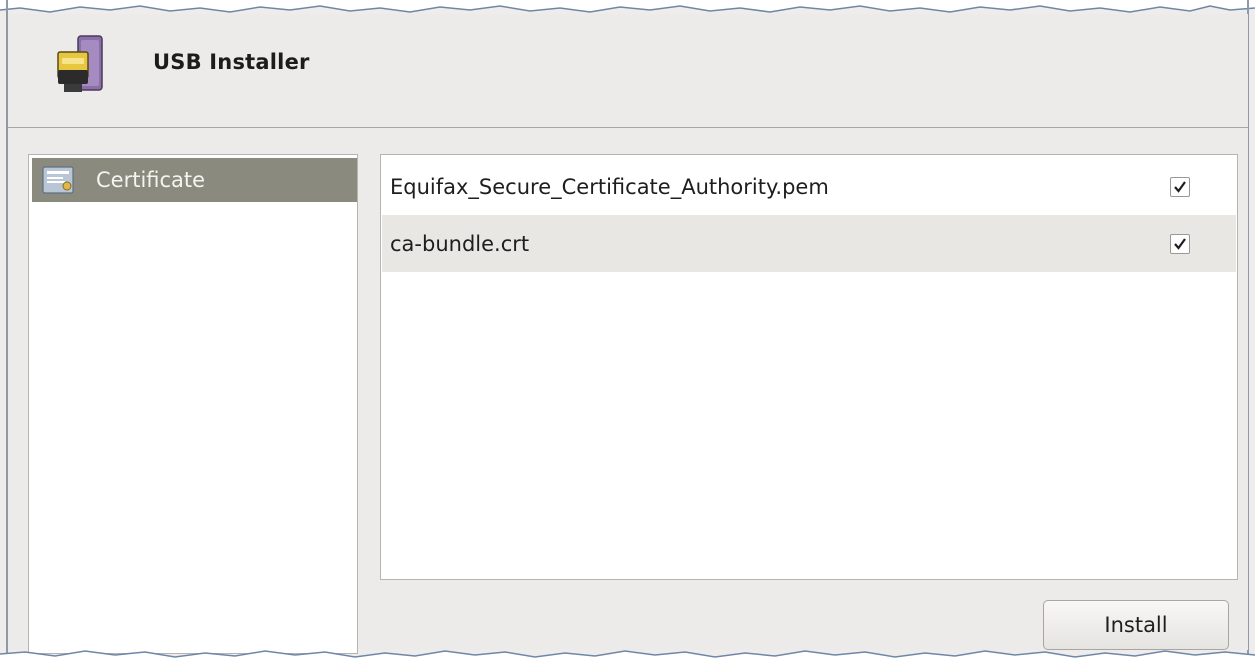 The width and height of the screenshot is (1255, 664). I want to click on certificate-name: Equifax_Secure_Certificate_Authority.pem, so click(609, 186).